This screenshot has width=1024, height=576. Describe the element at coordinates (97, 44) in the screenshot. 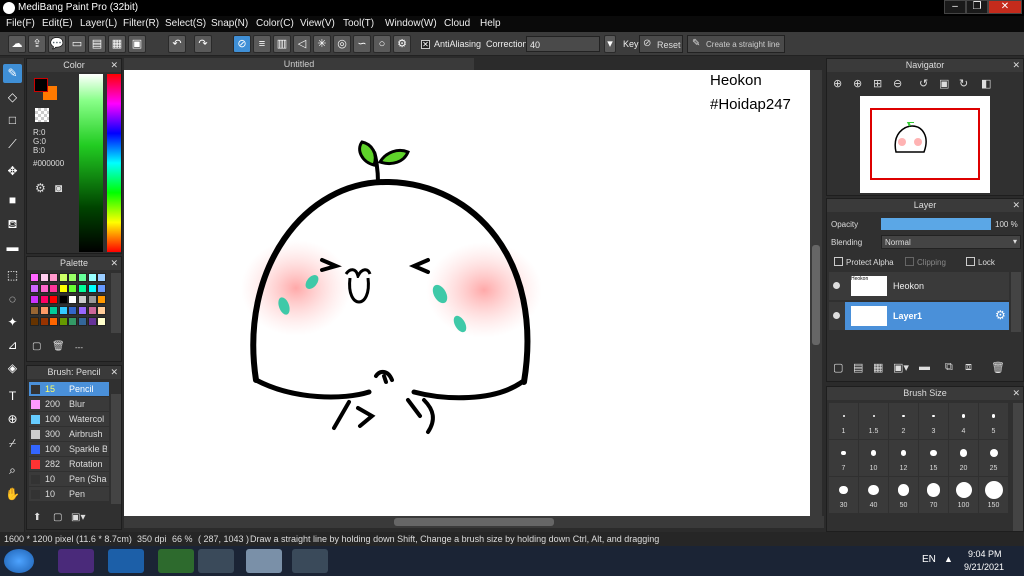

I see `document-icon: ▤` at that location.